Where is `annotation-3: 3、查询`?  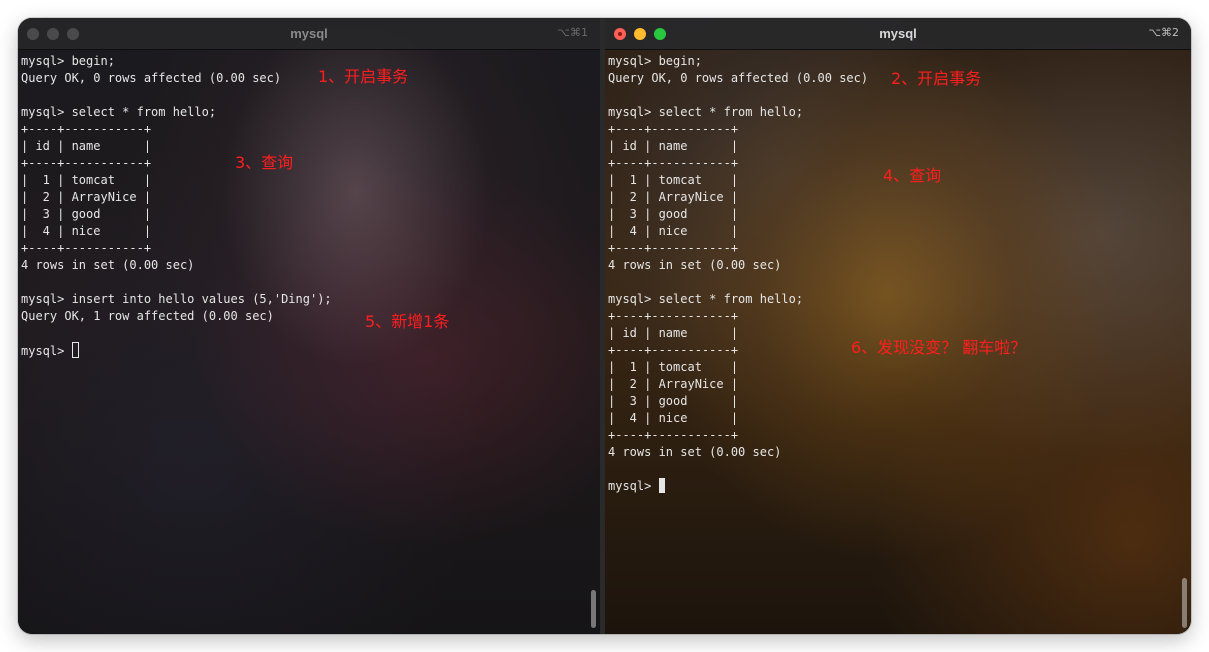 annotation-3: 3、查询 is located at coordinates (264, 162).